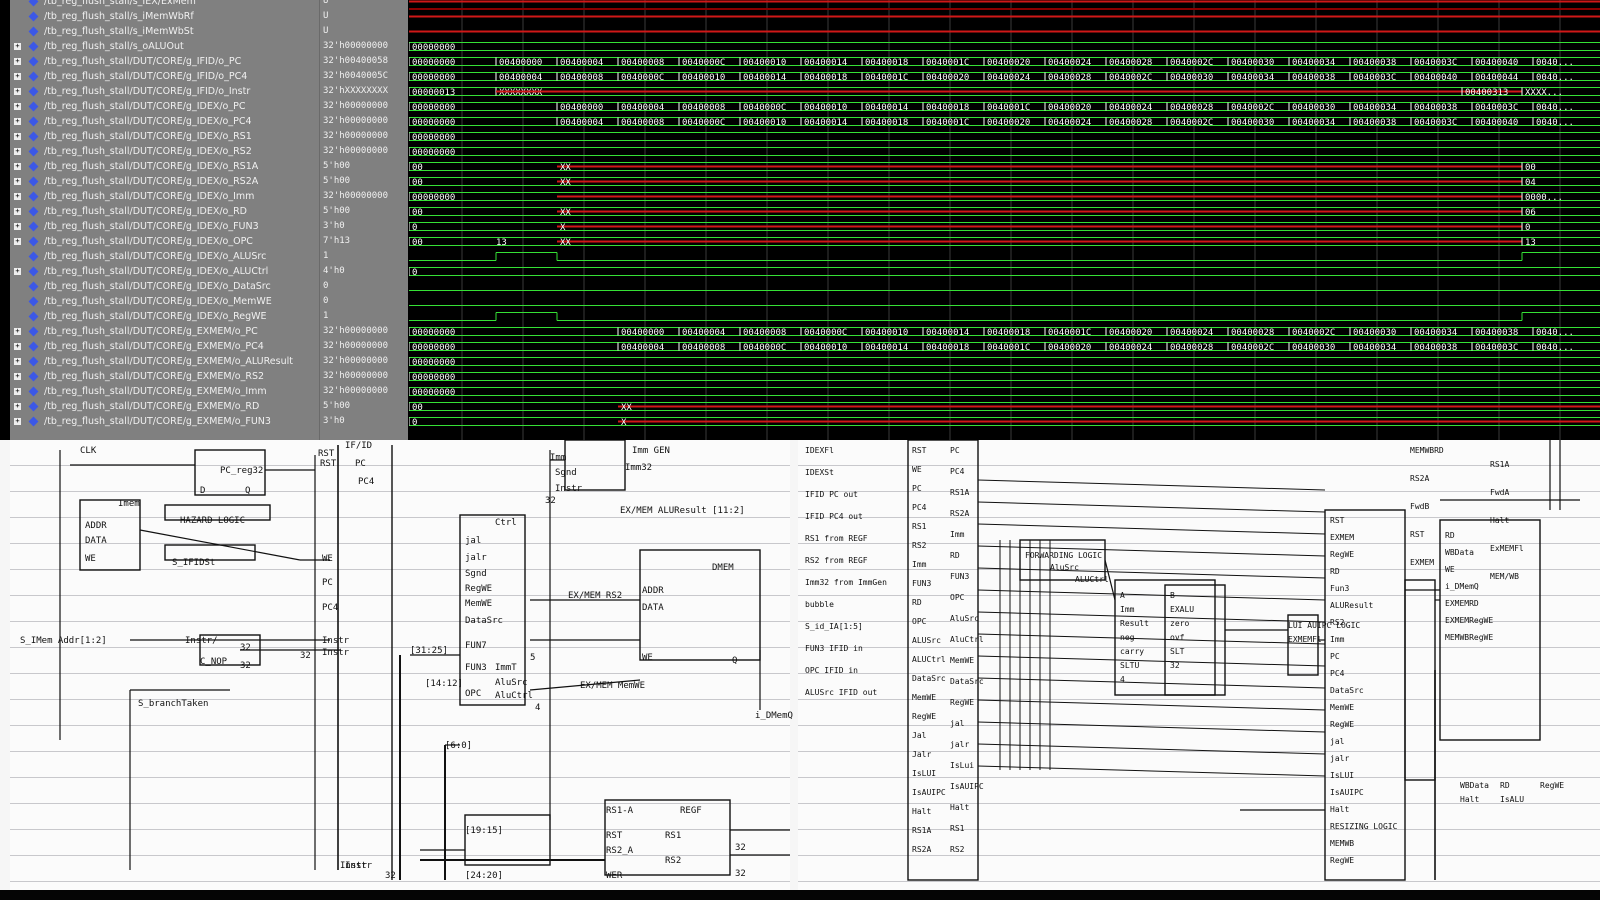 The height and width of the screenshot is (900, 1600). What do you see at coordinates (569, 489) in the screenshot?
I see `handwritten-label: Instr` at bounding box center [569, 489].